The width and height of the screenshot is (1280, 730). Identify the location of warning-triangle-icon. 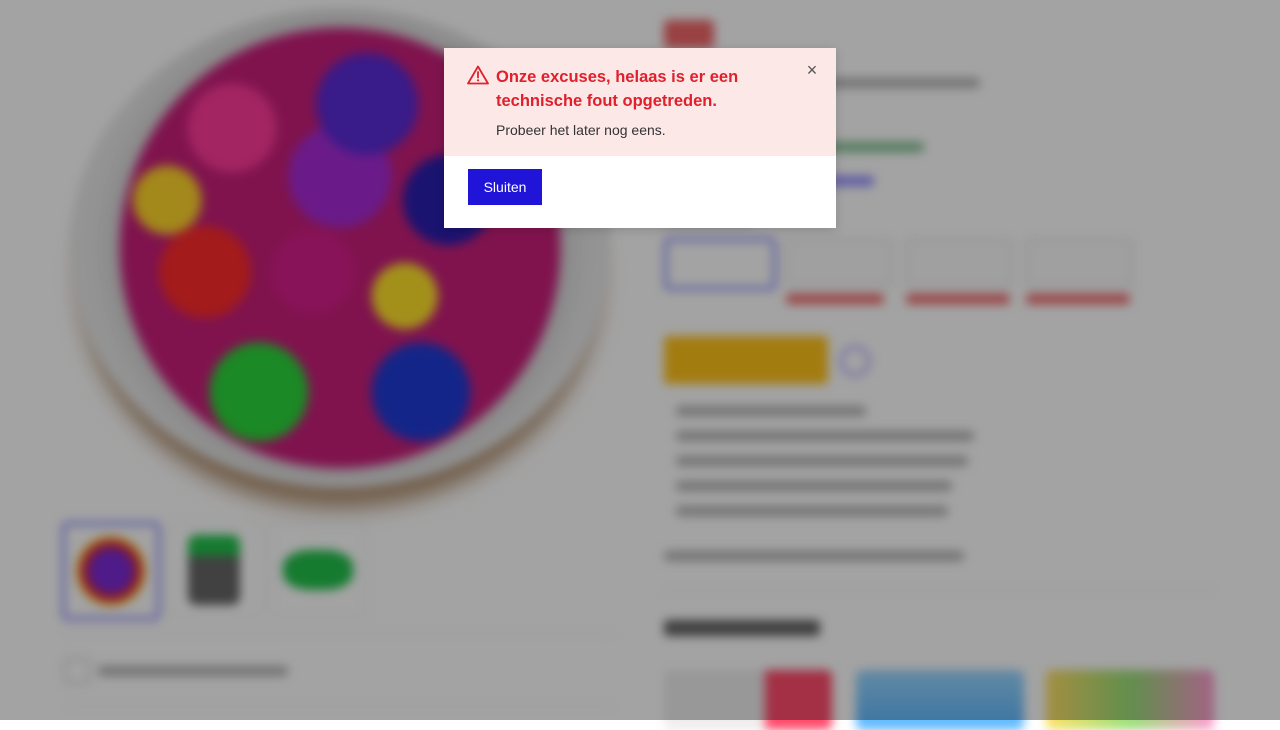
(478, 75).